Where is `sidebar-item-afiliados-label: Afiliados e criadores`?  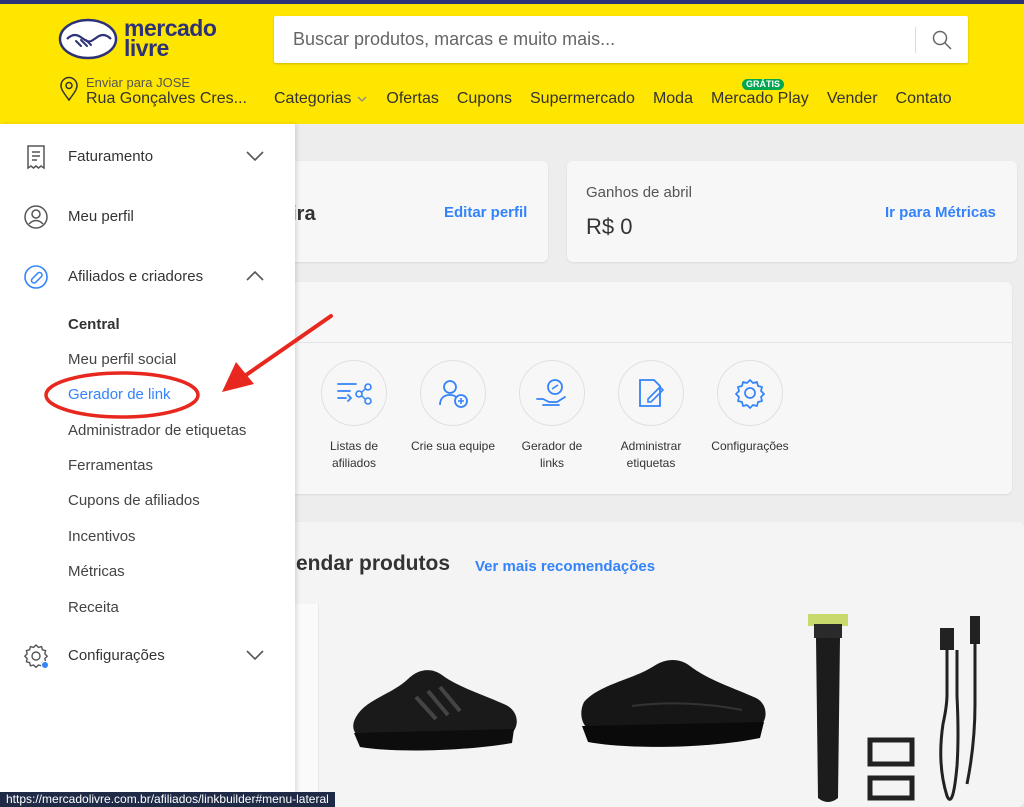 sidebar-item-afiliados-label: Afiliados e criadores is located at coordinates (136, 276).